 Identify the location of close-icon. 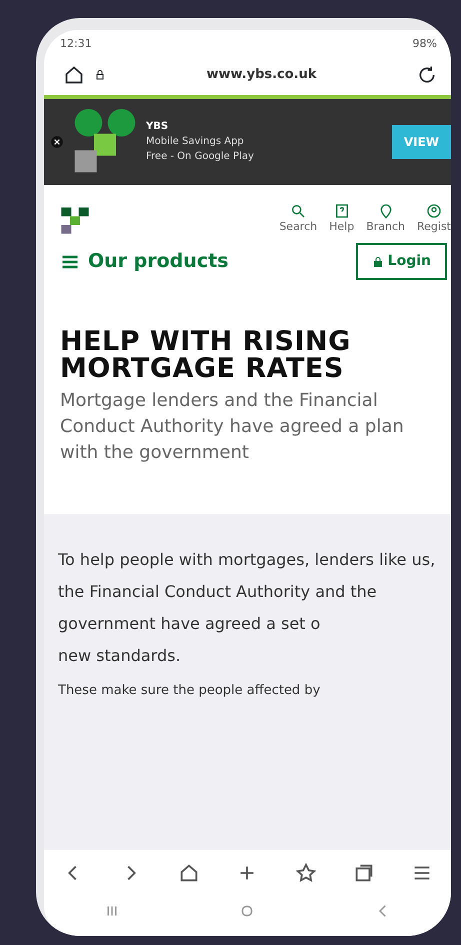
(57, 141).